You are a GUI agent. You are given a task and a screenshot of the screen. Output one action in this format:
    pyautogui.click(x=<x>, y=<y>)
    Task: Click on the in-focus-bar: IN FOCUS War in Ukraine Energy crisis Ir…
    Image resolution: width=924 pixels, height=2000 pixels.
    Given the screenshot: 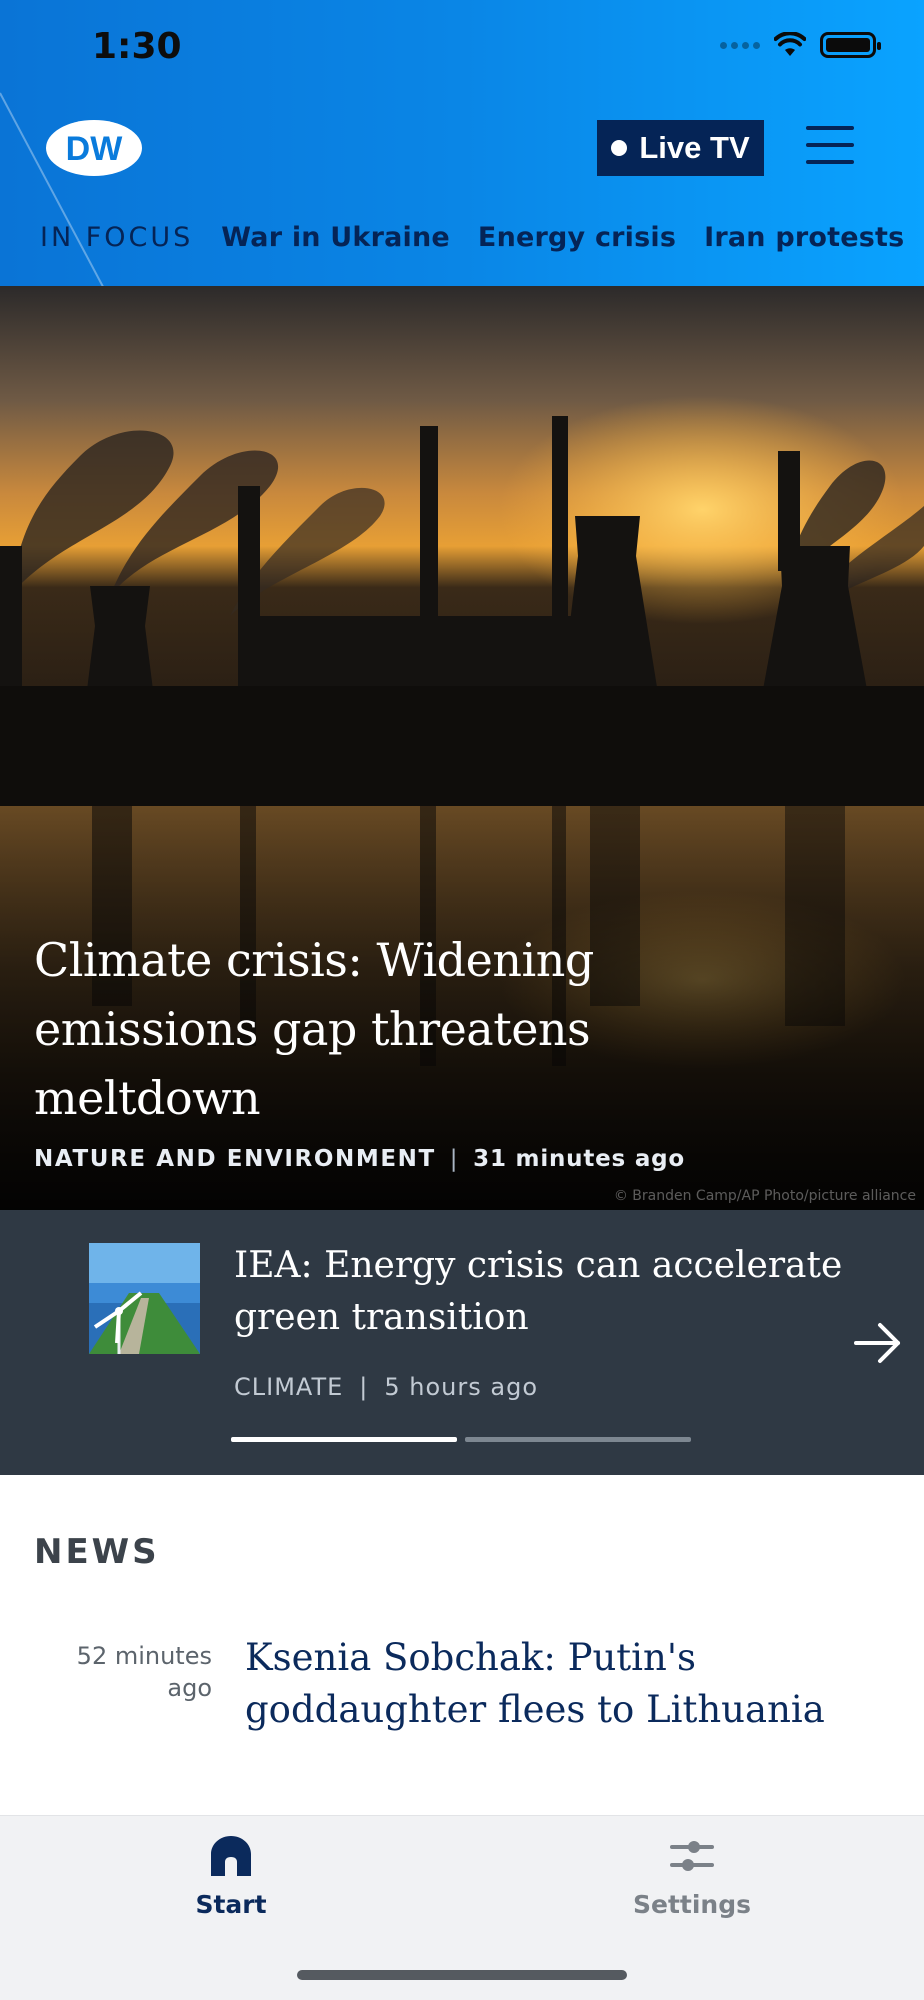 What is the action you would take?
    pyautogui.click(x=472, y=237)
    